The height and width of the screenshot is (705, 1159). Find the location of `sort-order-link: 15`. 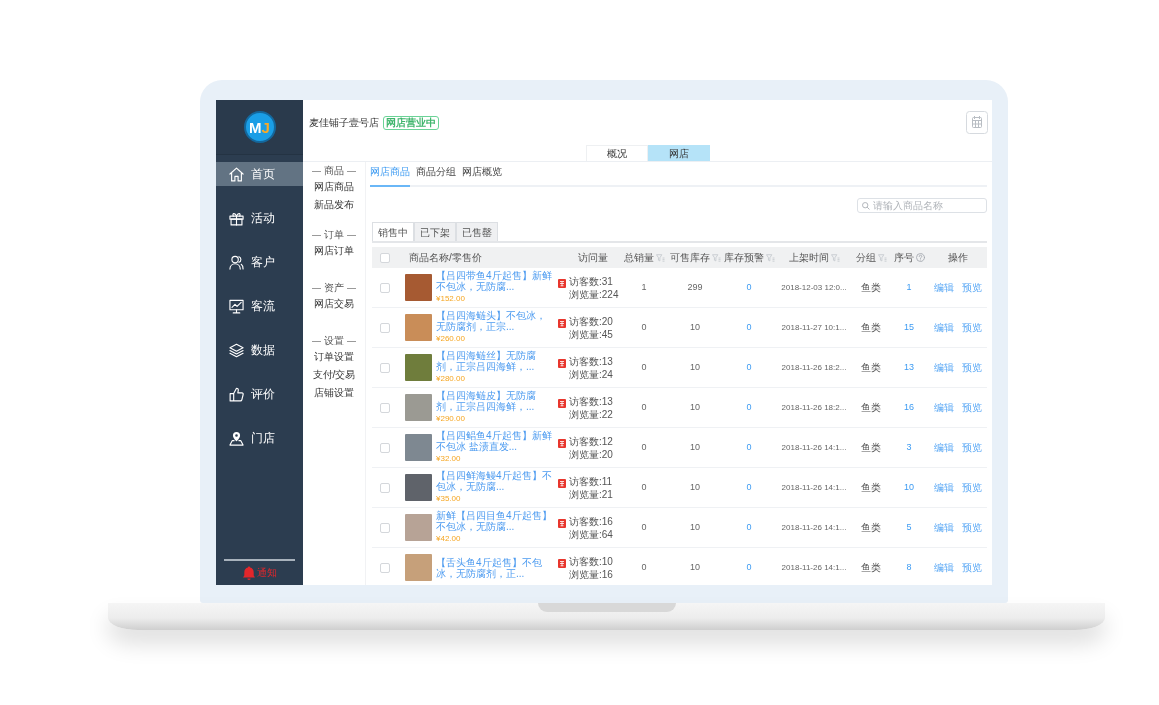

sort-order-link: 15 is located at coordinates (909, 327).